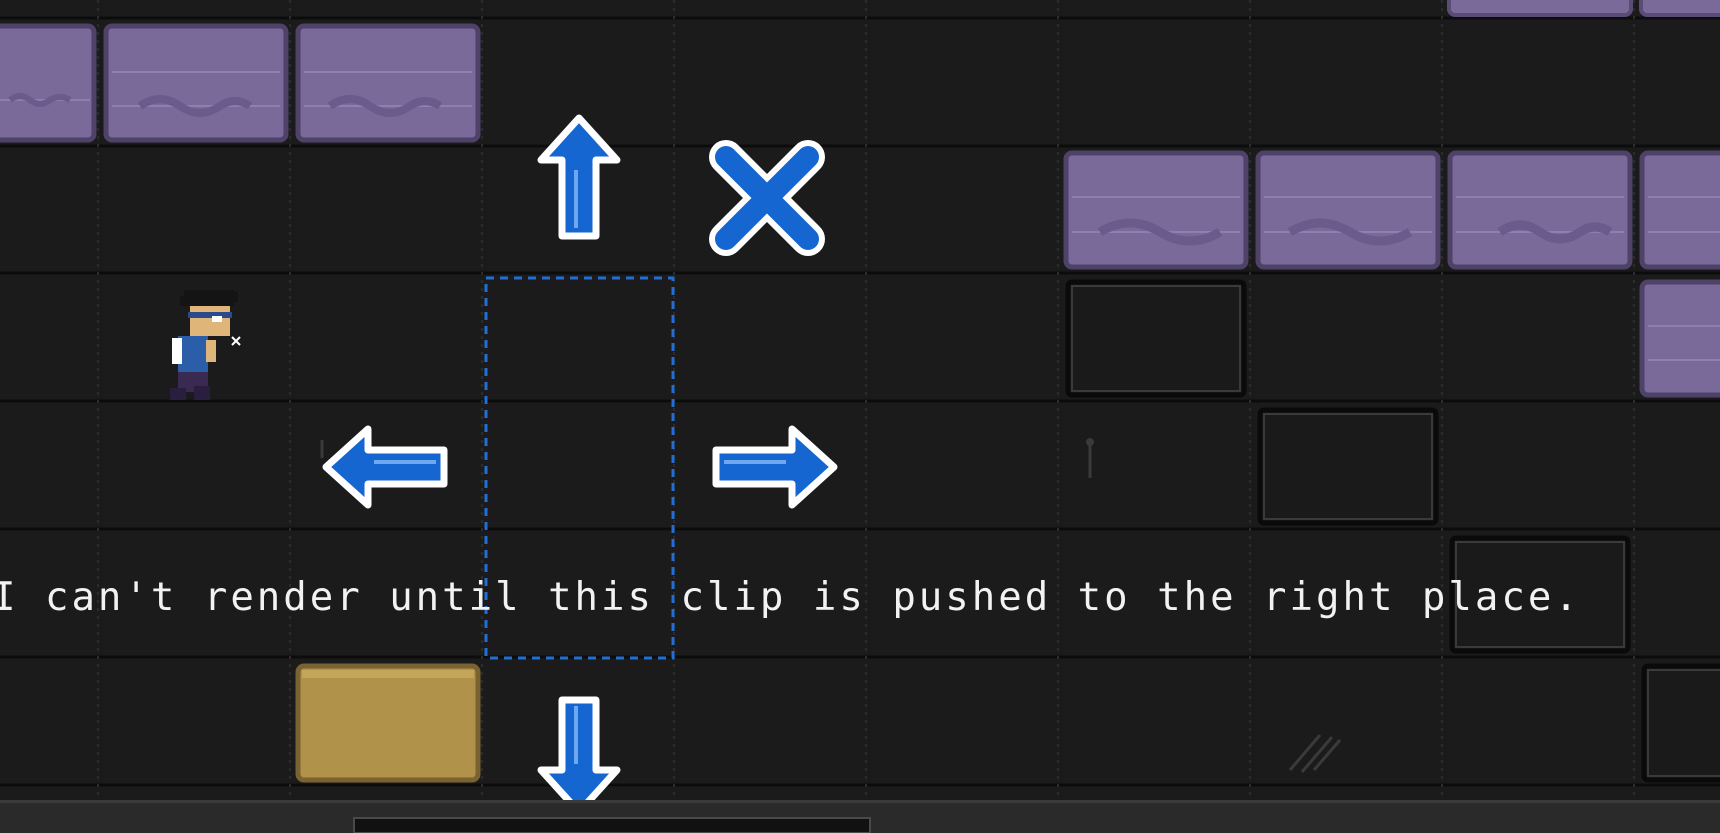  Describe the element at coordinates (612, 825) in the screenshot. I see `scrollbar-thumb` at that location.